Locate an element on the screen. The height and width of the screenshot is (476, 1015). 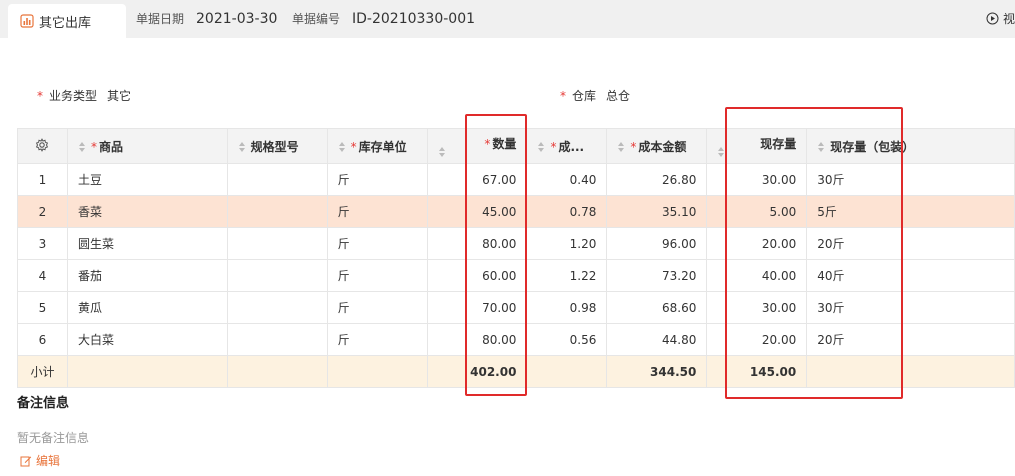
view-button-label: 视 is located at coordinates (1008, 19).